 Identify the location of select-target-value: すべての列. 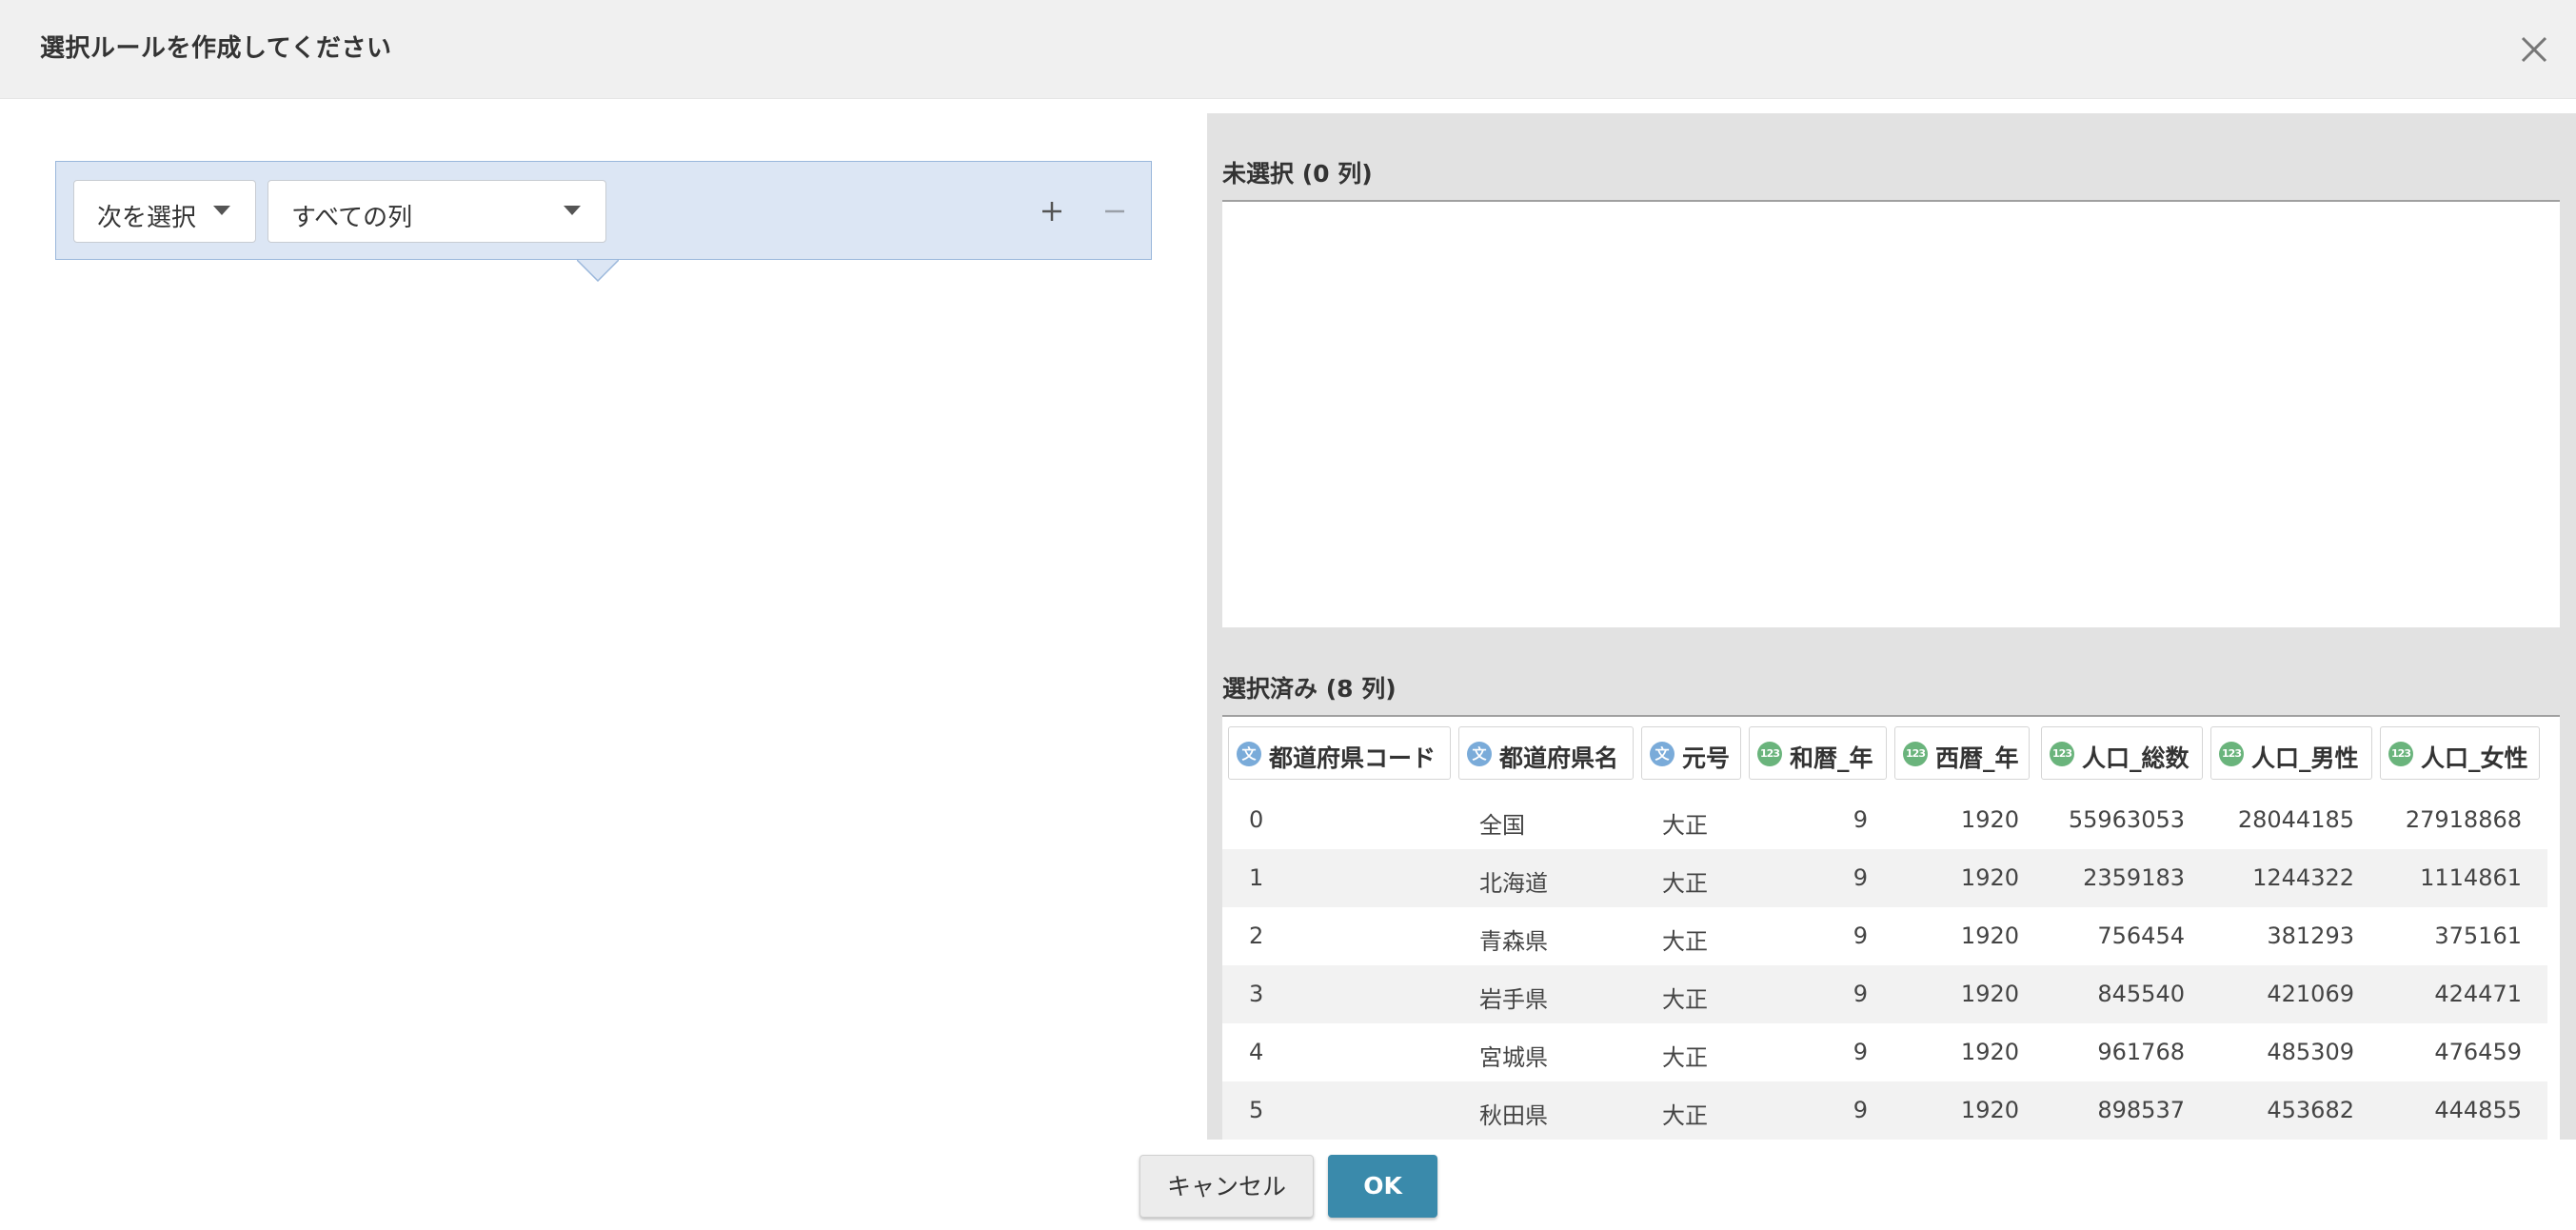
(352, 218).